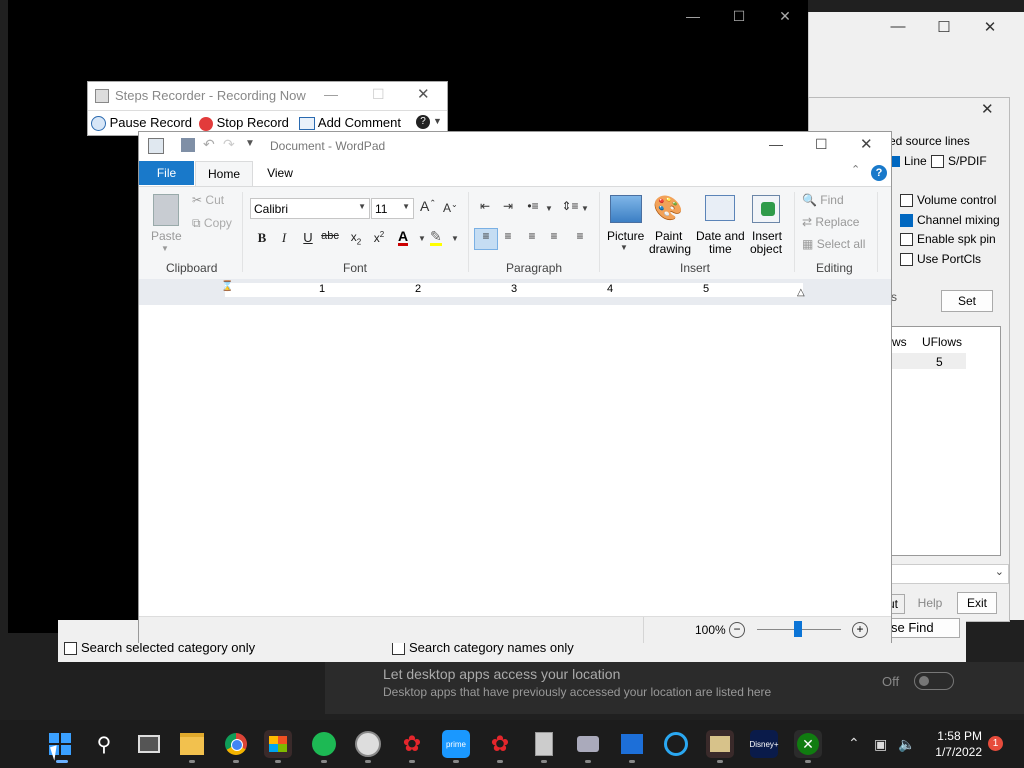 The width and height of the screenshot is (1024, 768). I want to click on align-right-icon: ≡, so click(532, 238).